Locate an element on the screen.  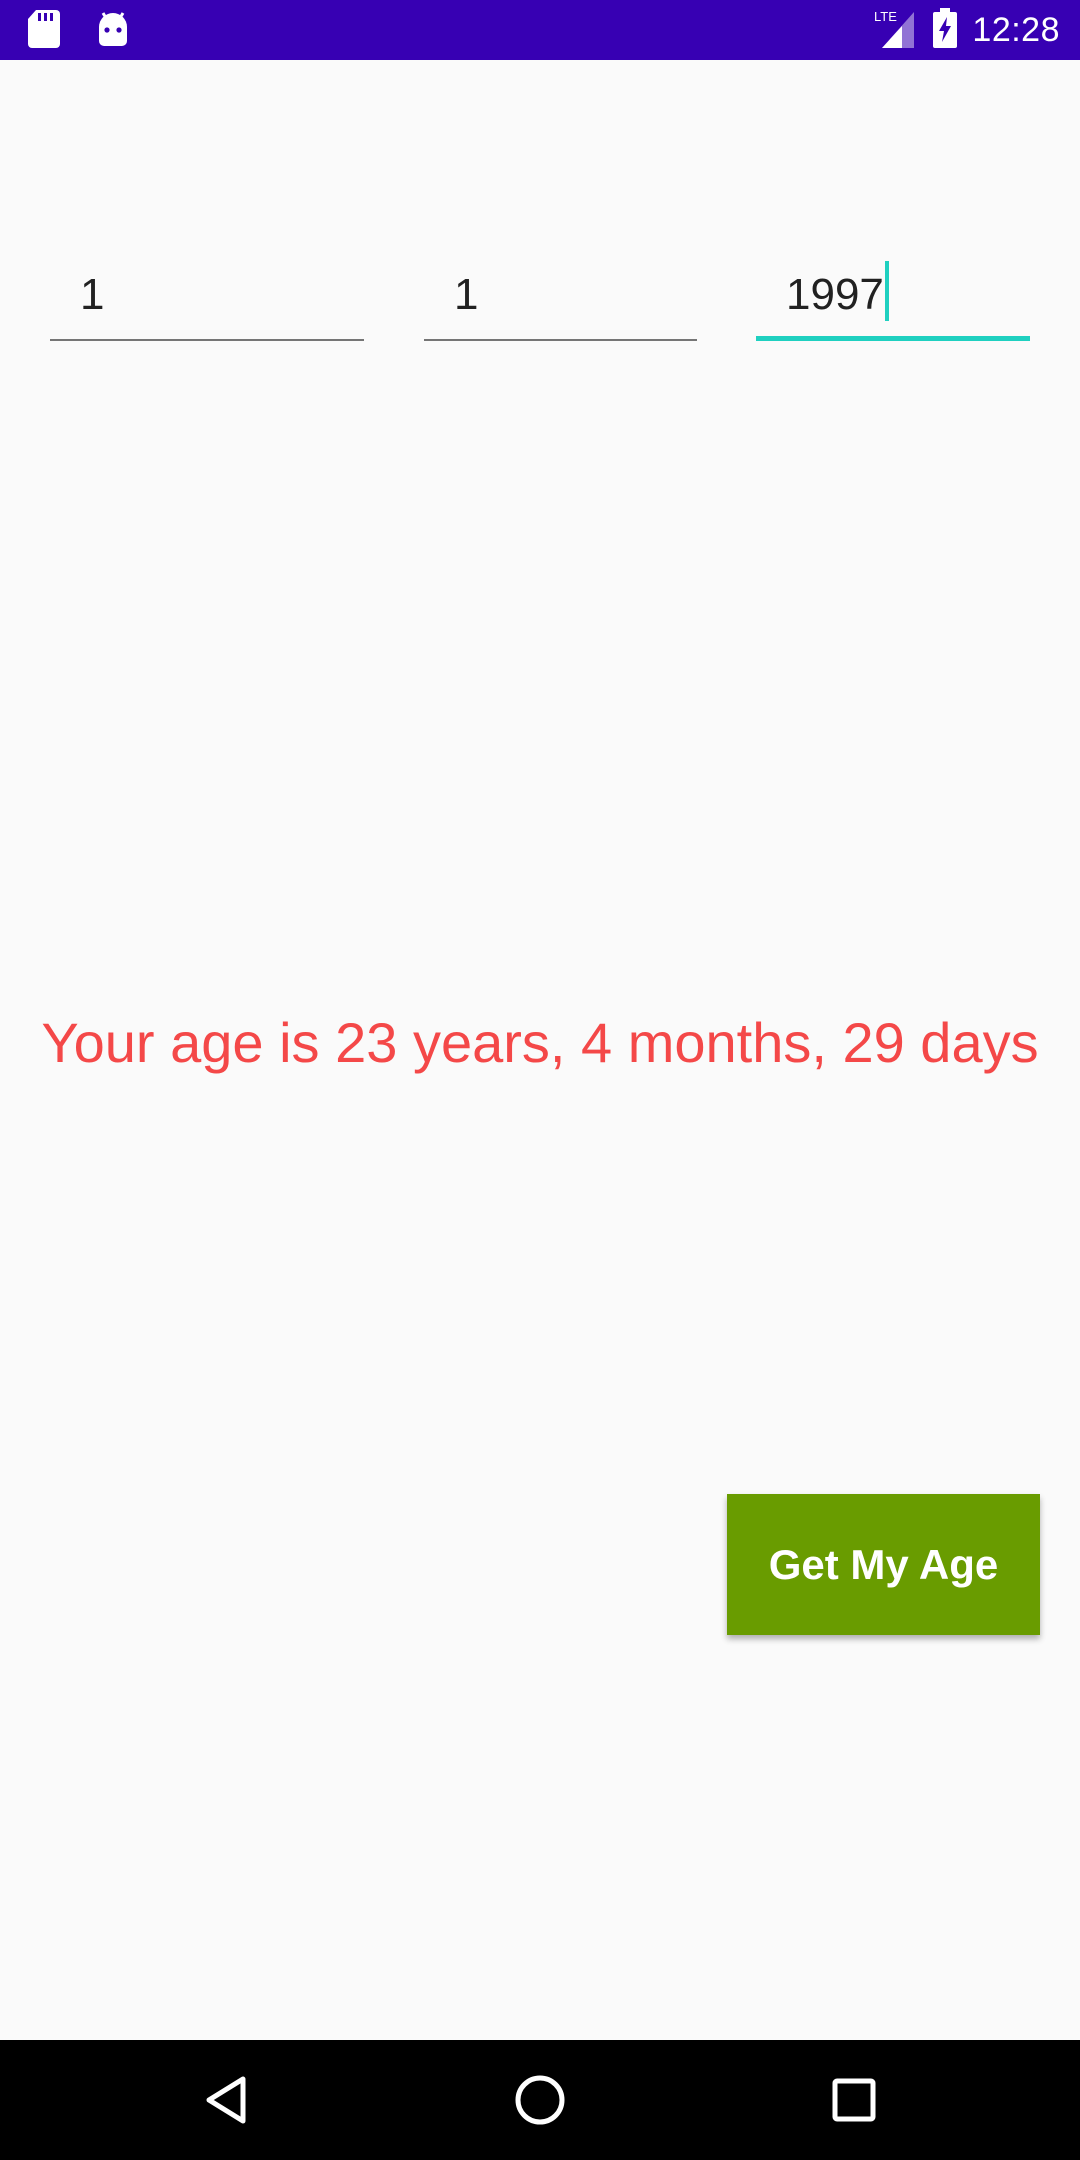
text-cursor is located at coordinates (887, 291).